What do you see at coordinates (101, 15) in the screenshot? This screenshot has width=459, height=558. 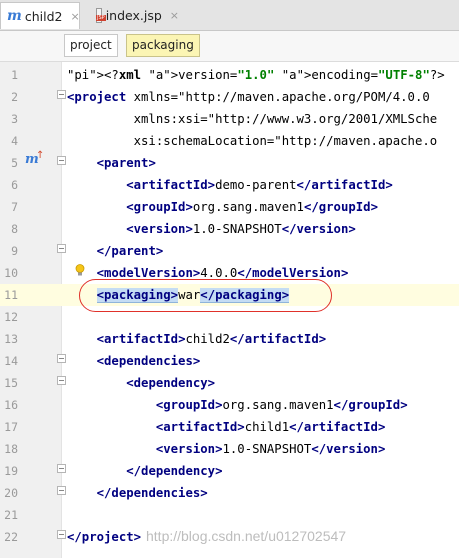 I see `jsp-file-icon` at bounding box center [101, 15].